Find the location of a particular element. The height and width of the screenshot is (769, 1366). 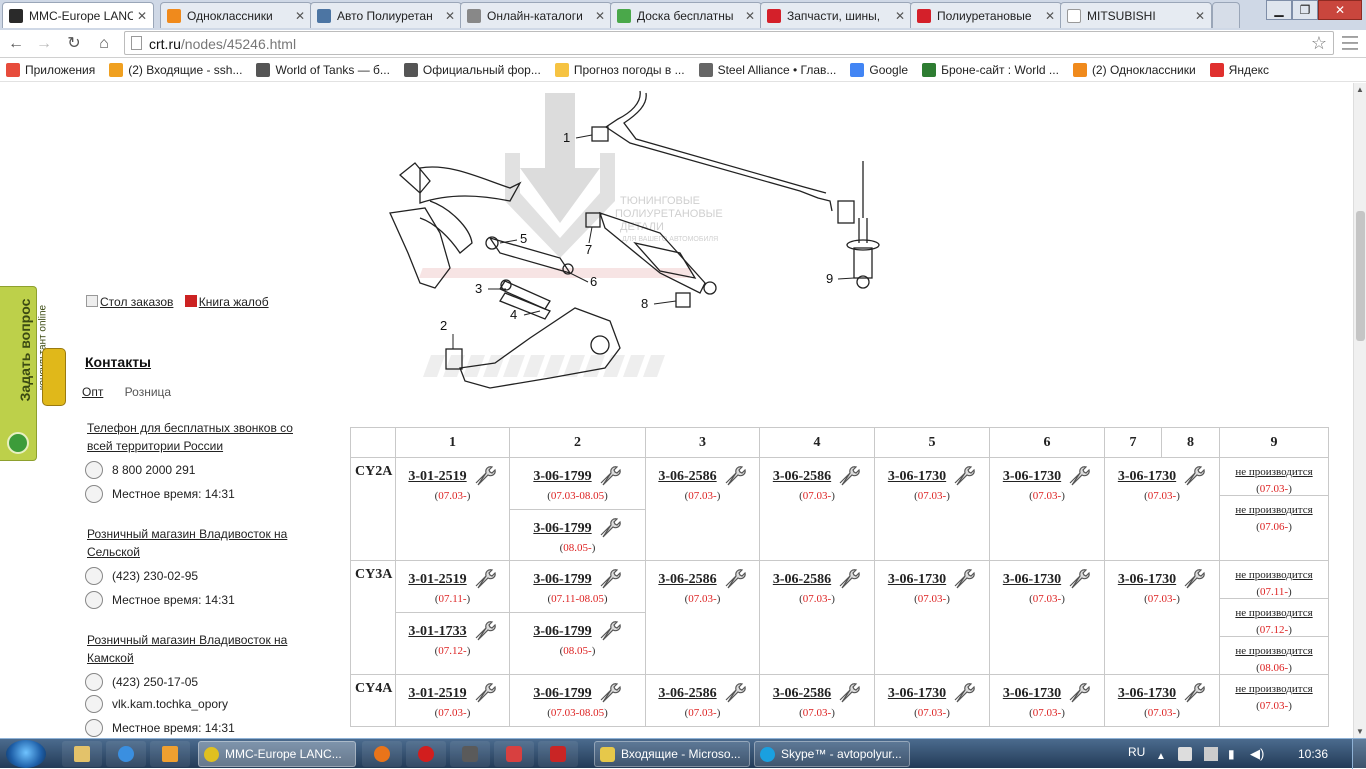

start-button is located at coordinates (26, 754).